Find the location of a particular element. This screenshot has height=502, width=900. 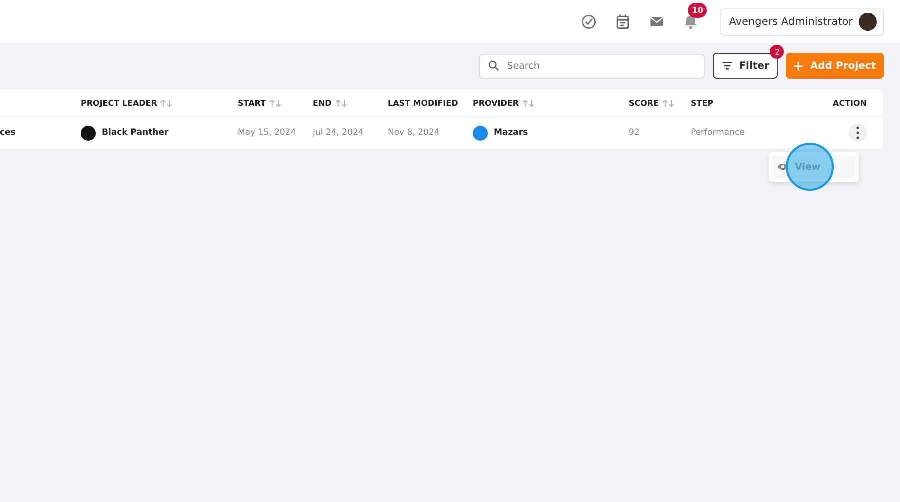

search-icon is located at coordinates (494, 66).